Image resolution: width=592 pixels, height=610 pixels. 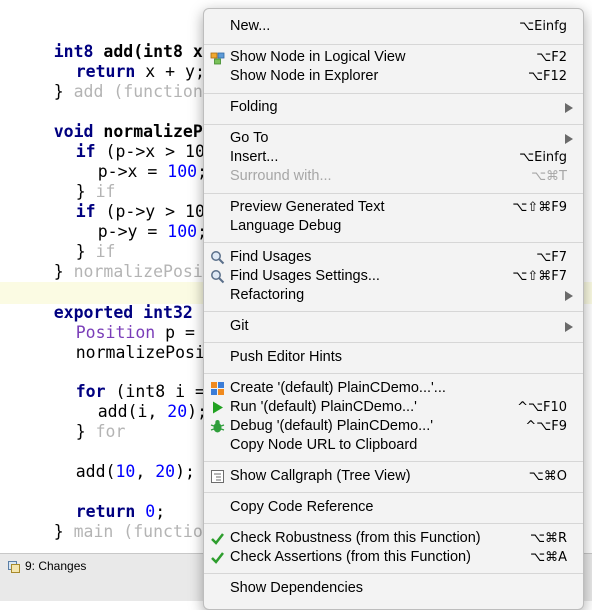 What do you see at coordinates (115, 461) in the screenshot?
I see `code-line: add(10, 20);` at bounding box center [115, 461].